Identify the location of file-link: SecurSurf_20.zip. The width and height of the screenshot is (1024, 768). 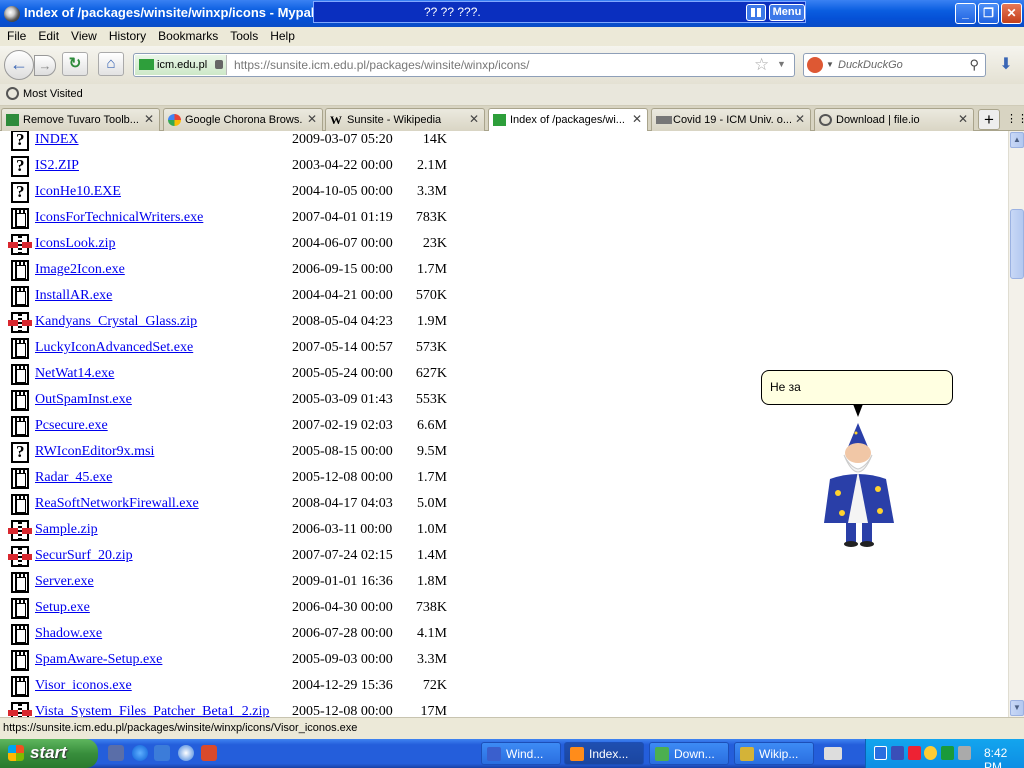
(84, 556).